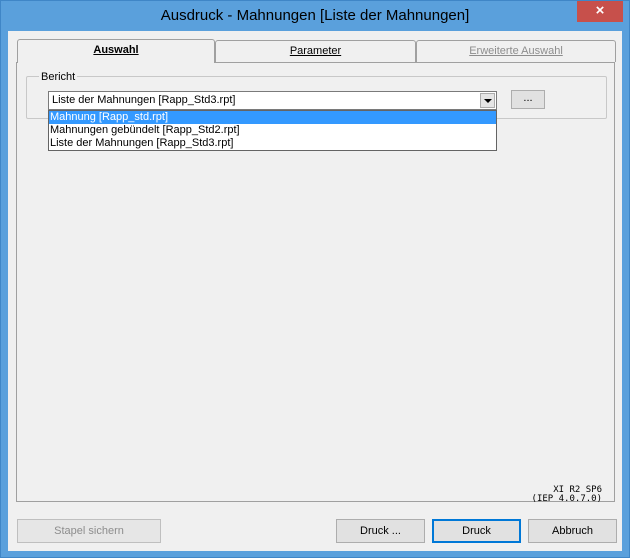 The image size is (630, 558). What do you see at coordinates (89, 531) in the screenshot?
I see `stapel-sichern-button: Stapel sichern` at bounding box center [89, 531].